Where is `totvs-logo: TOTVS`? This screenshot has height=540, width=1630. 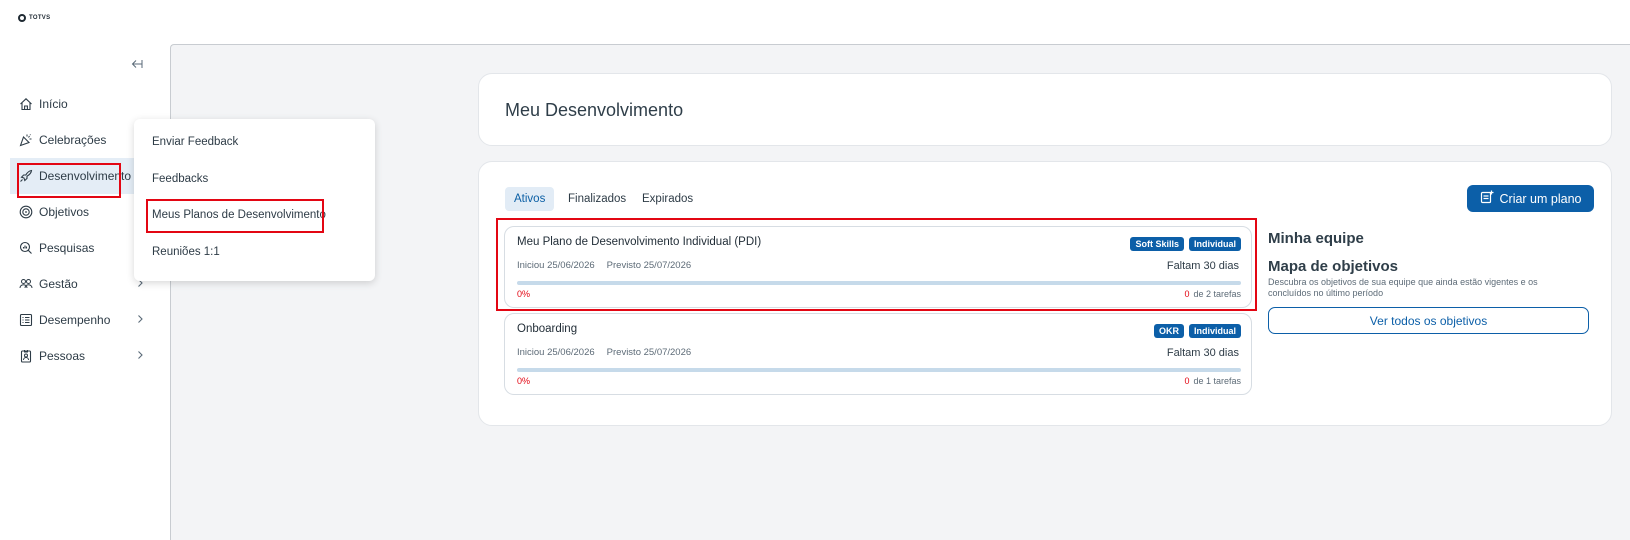
totvs-logo: TOTVS is located at coordinates (34, 18).